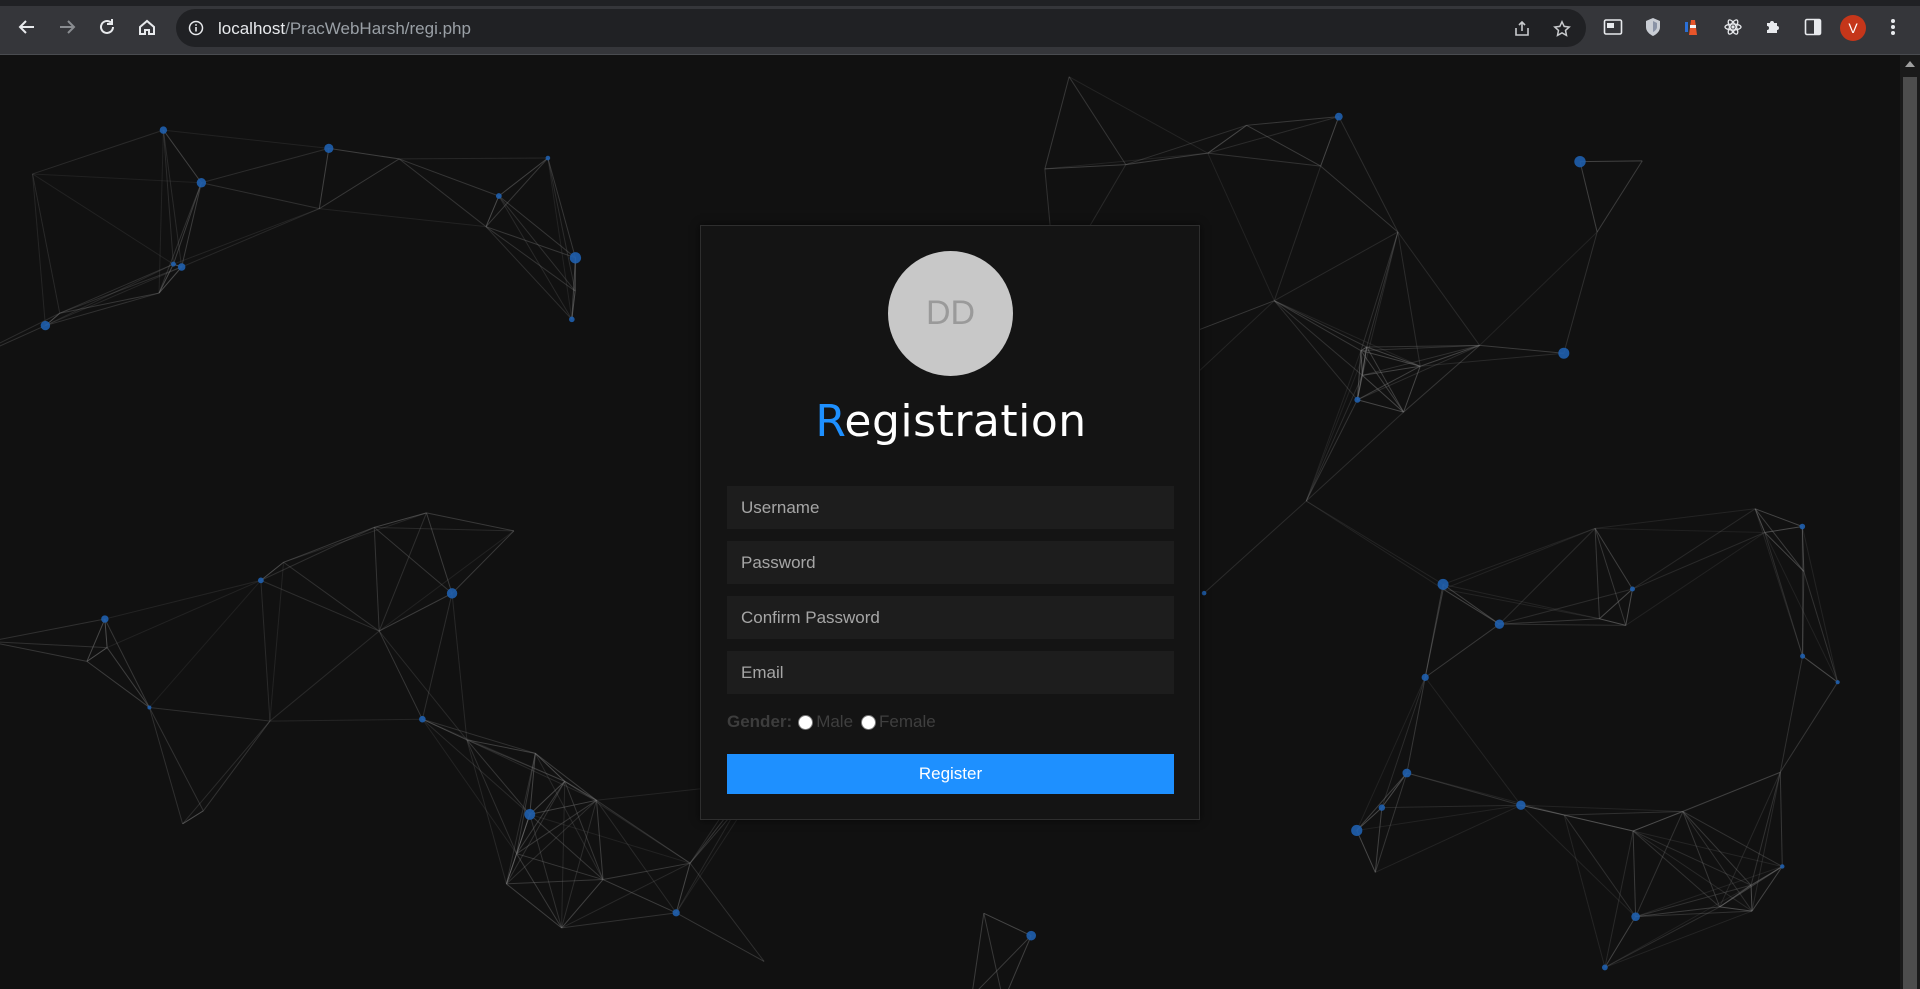 The height and width of the screenshot is (989, 1920). I want to click on username-input, so click(950, 507).